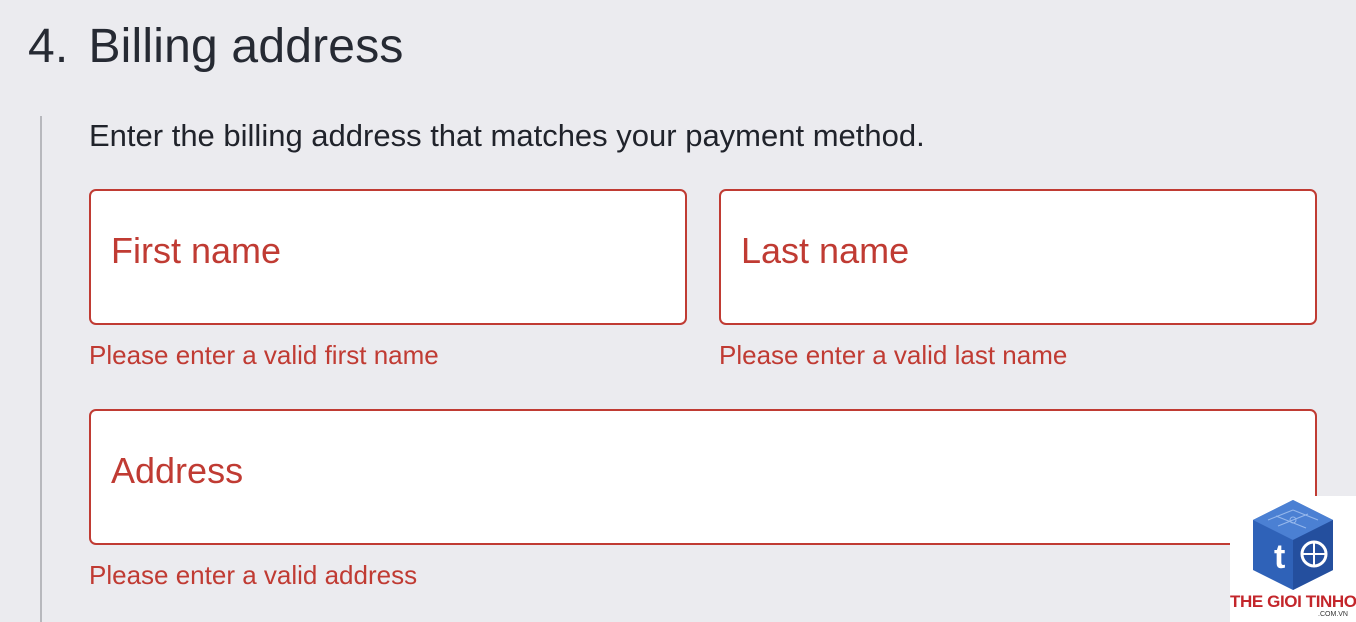 The image size is (1356, 622). Describe the element at coordinates (196, 250) in the screenshot. I see `first-name-label: First name` at that location.